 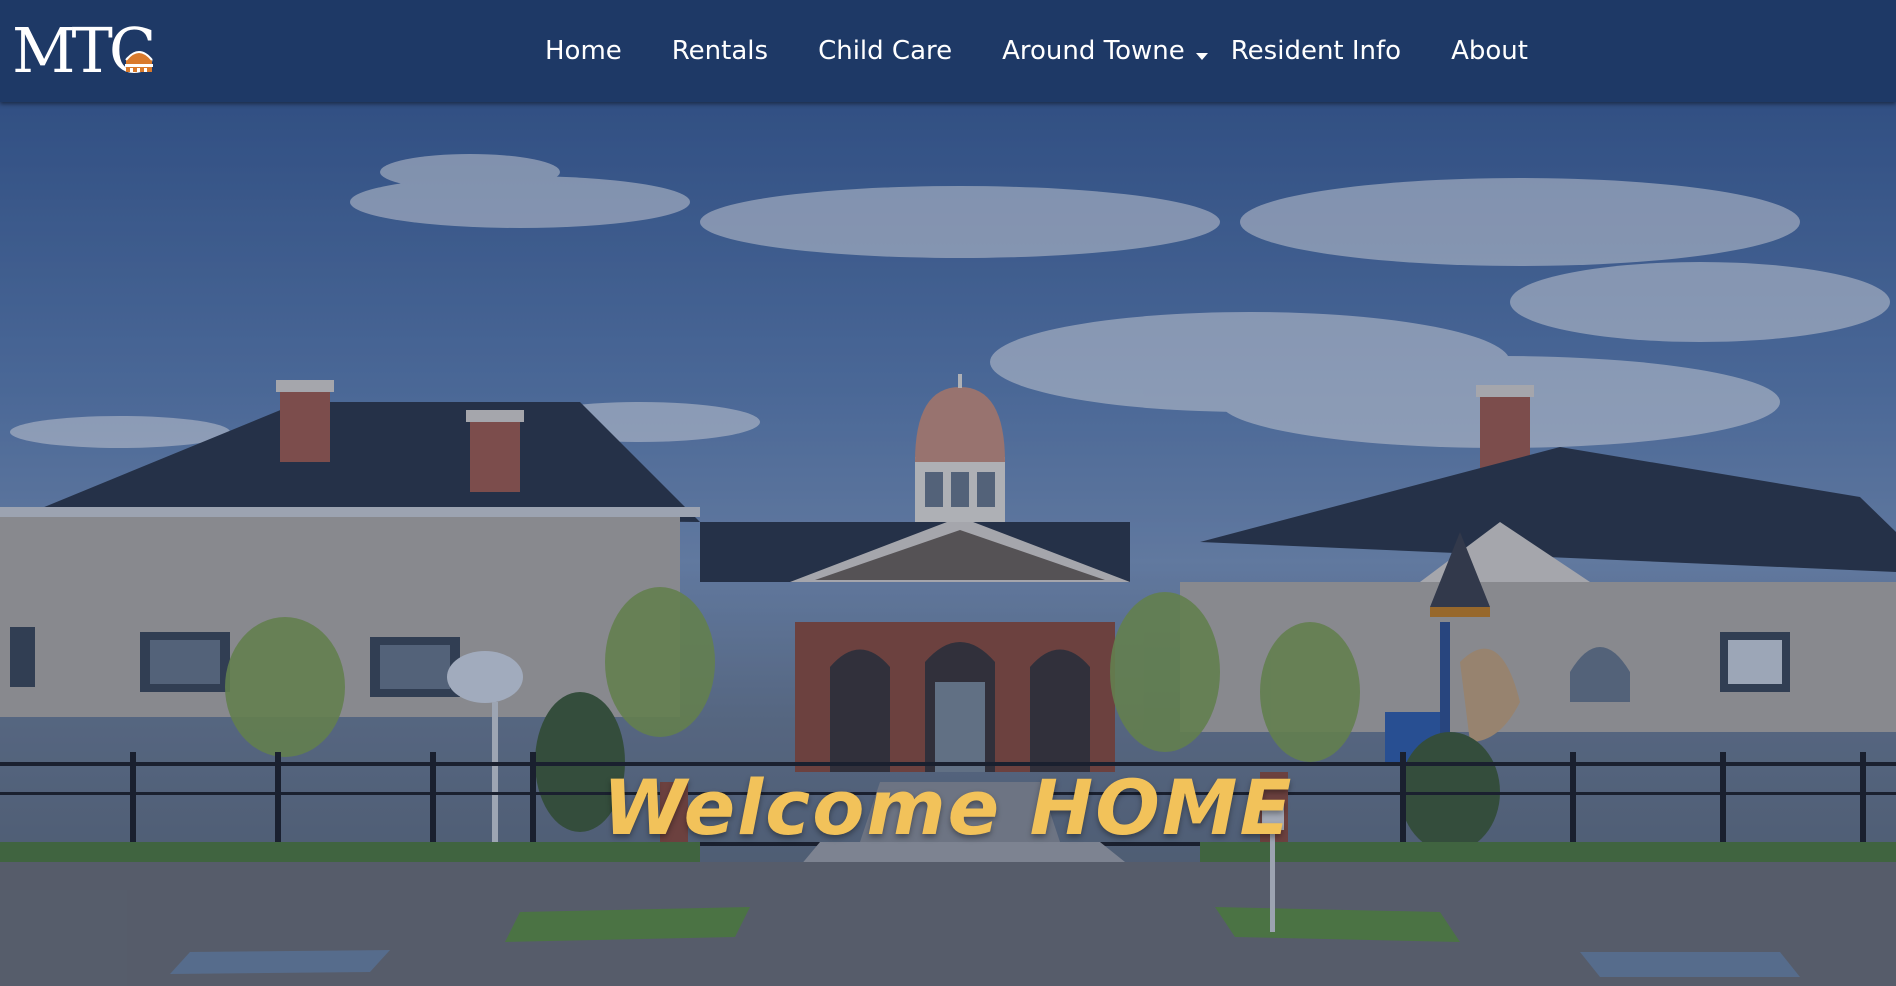 What do you see at coordinates (1316, 51) in the screenshot?
I see `nav-resident-info: Resident Info` at bounding box center [1316, 51].